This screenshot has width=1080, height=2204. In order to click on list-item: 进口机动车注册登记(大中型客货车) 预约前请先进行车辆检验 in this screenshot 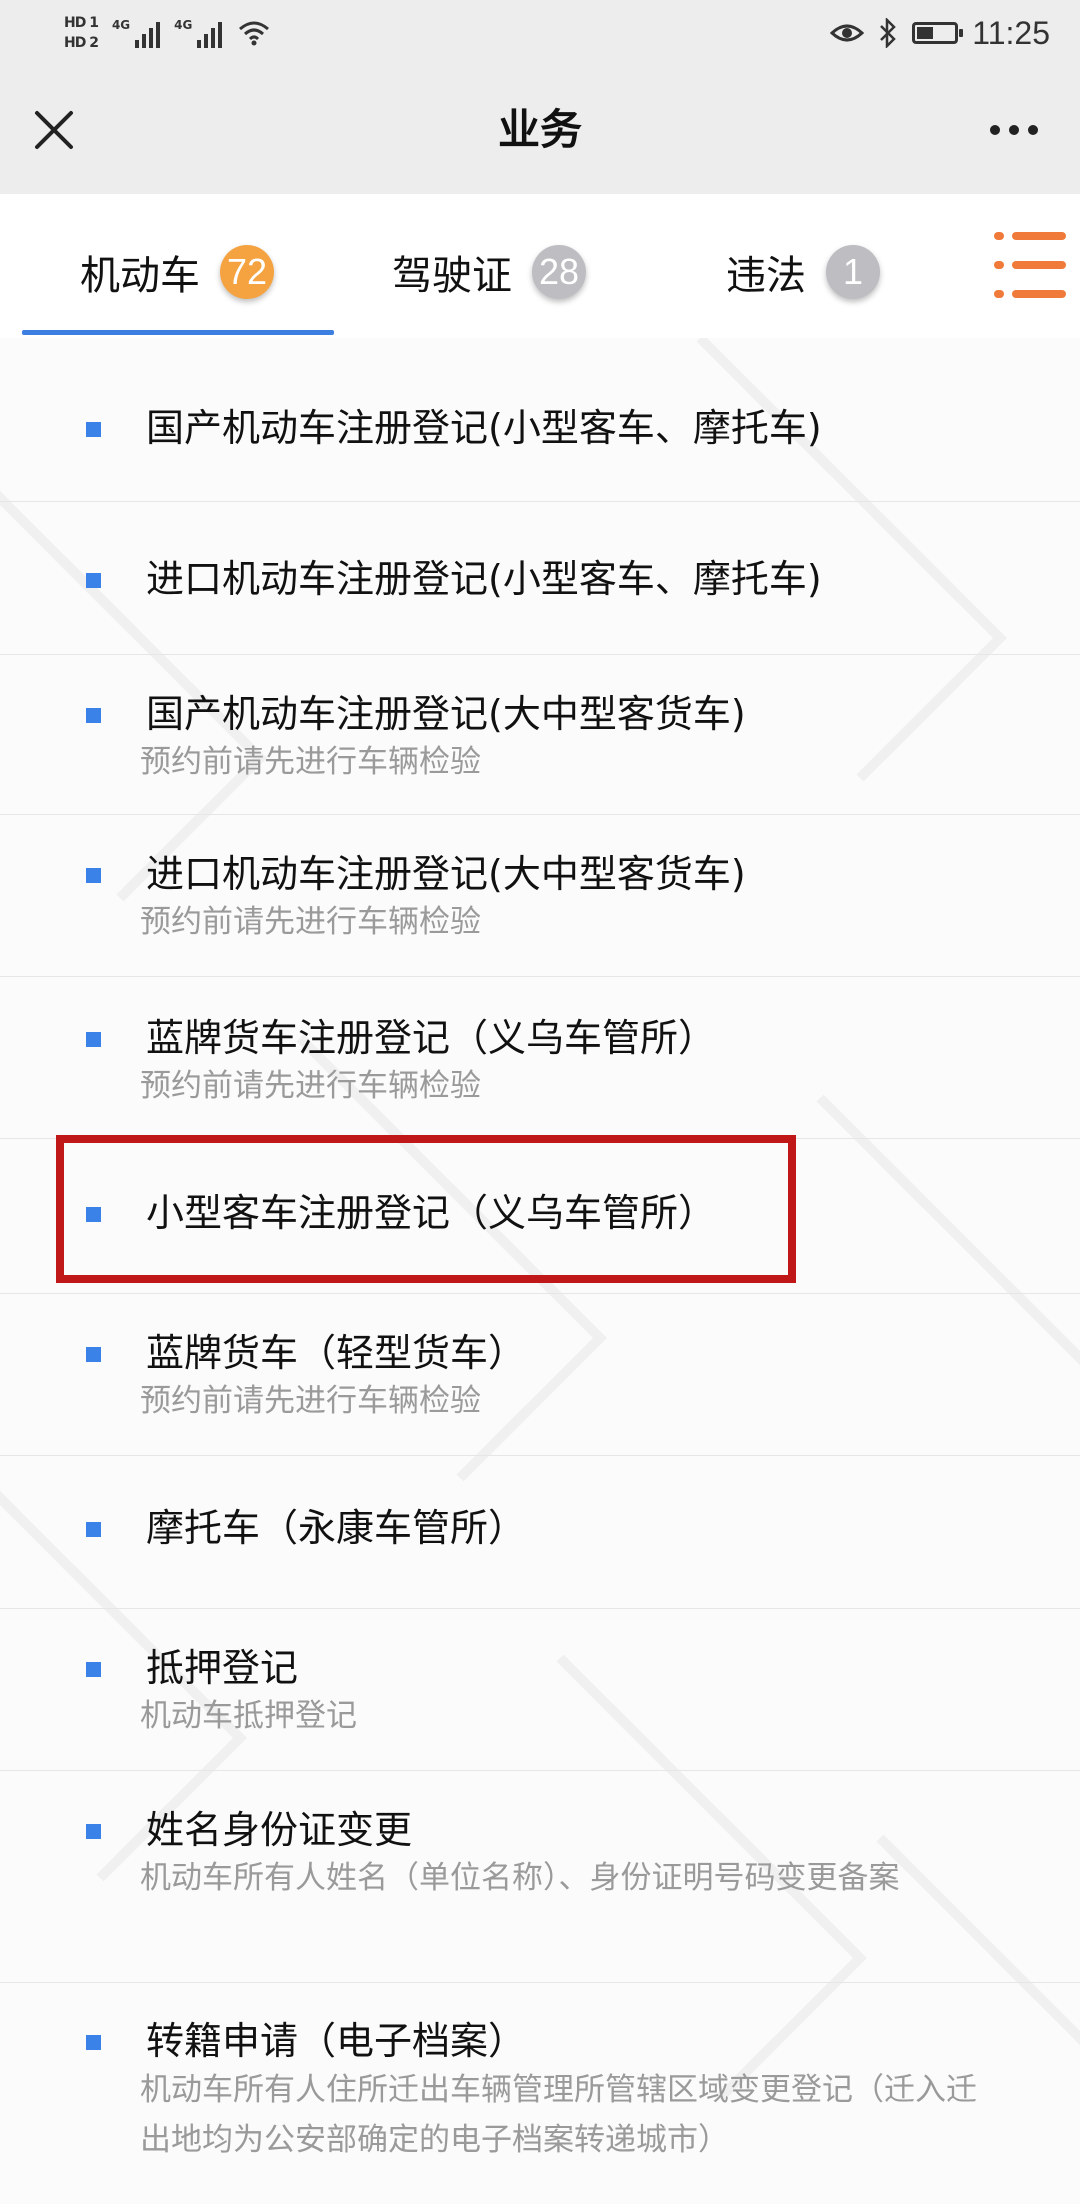, I will do `click(540, 896)`.